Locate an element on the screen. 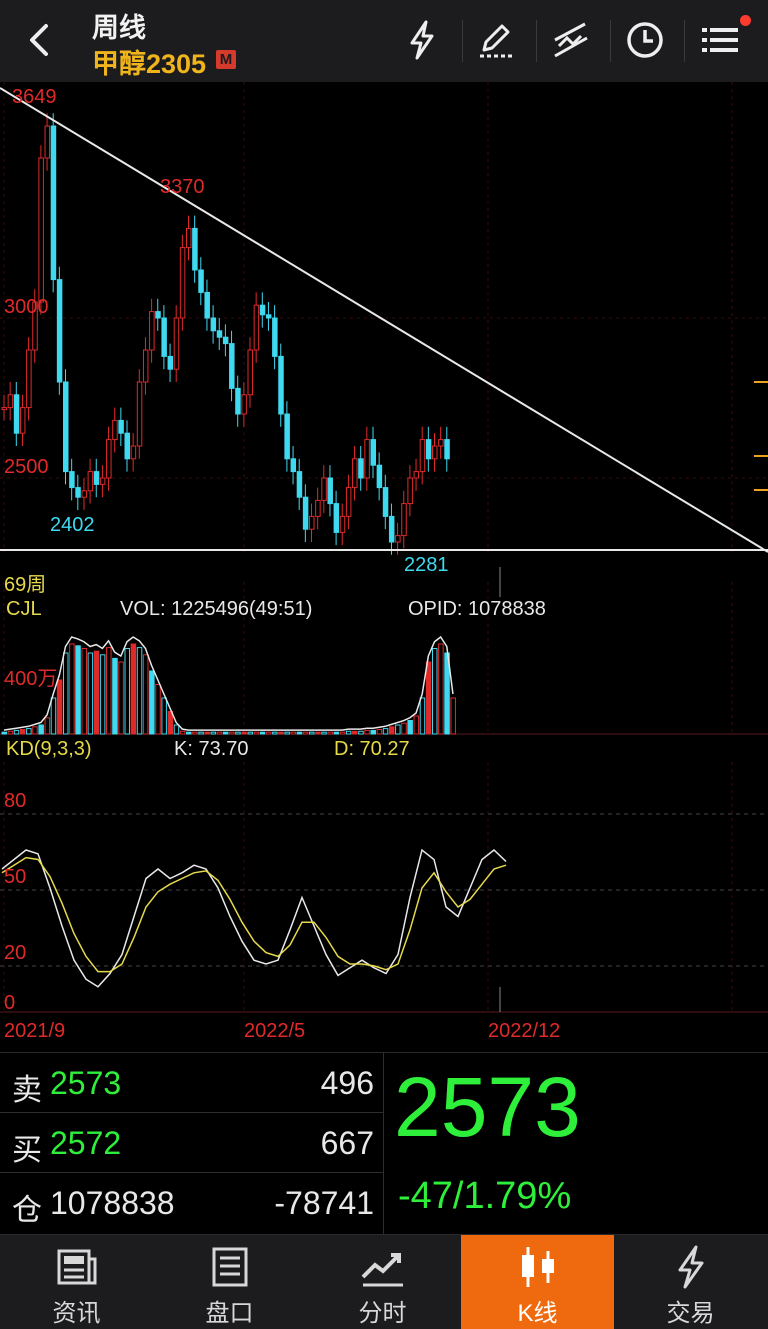  high-price-label: 3649 is located at coordinates (34, 97).